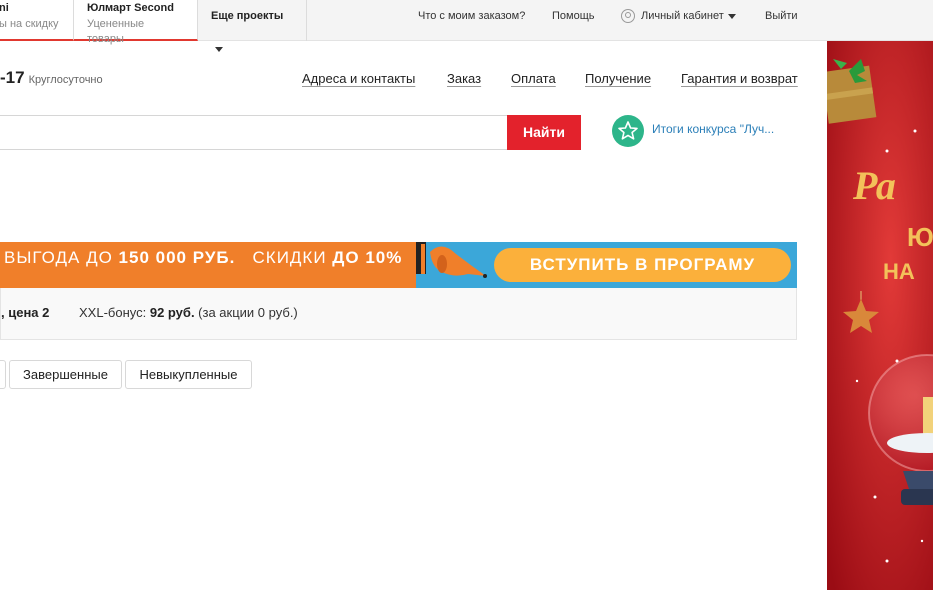 The height and width of the screenshot is (590, 933). I want to click on phone-number: -17 Круглосуточно, so click(51, 78).